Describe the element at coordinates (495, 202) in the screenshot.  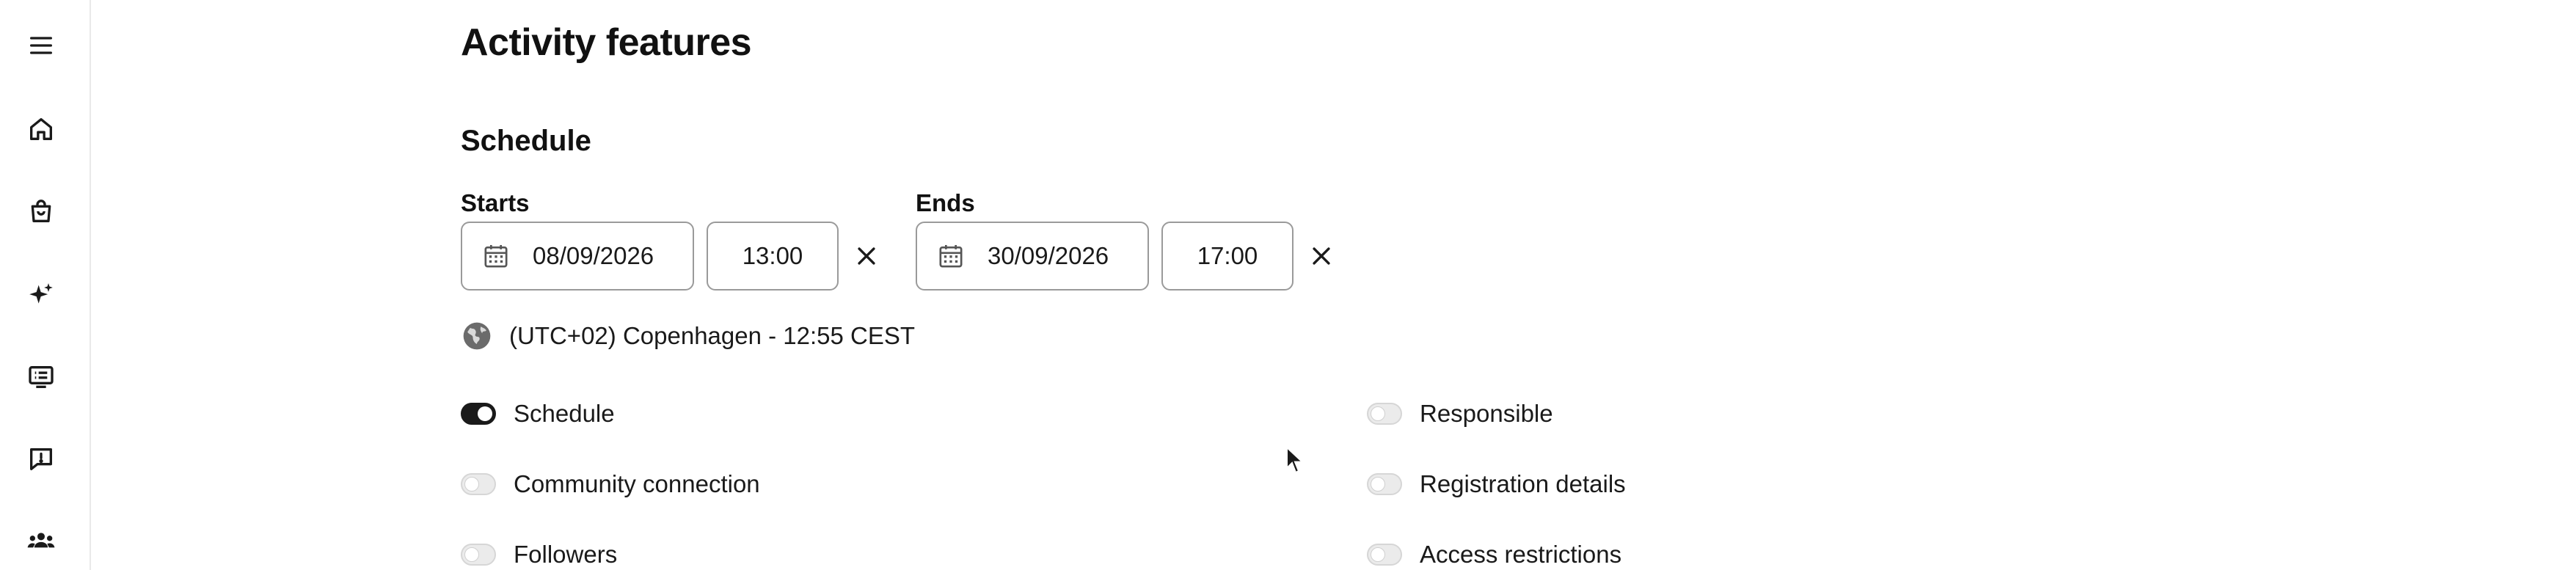
I see `starts-label: Starts` at that location.